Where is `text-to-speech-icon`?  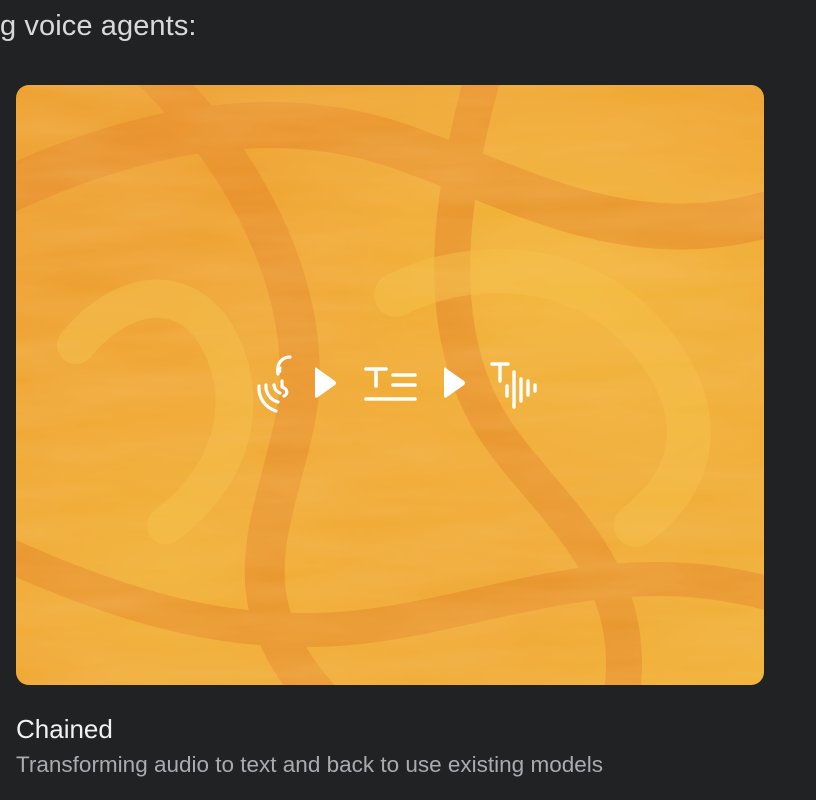
text-to-speech-icon is located at coordinates (513, 385).